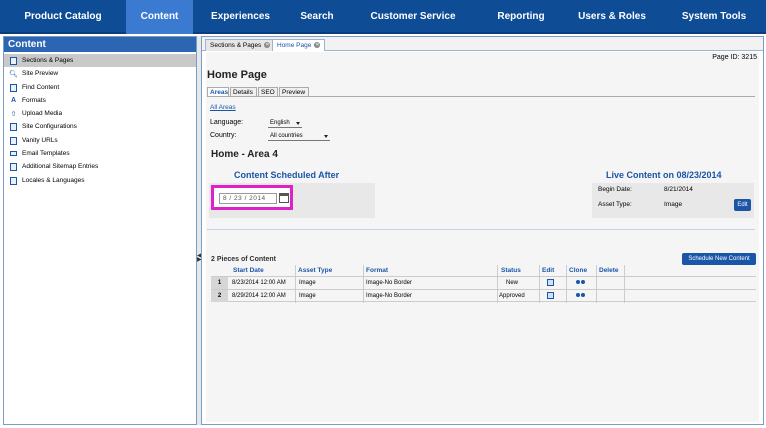 This screenshot has height=428, width=766. What do you see at coordinates (237, 75) in the screenshot?
I see `page-title: Home Page` at bounding box center [237, 75].